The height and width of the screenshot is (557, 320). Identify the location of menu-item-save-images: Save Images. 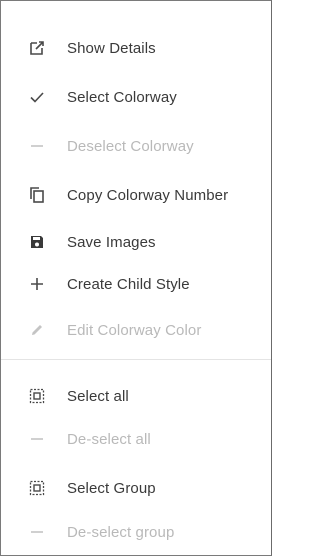
(136, 242).